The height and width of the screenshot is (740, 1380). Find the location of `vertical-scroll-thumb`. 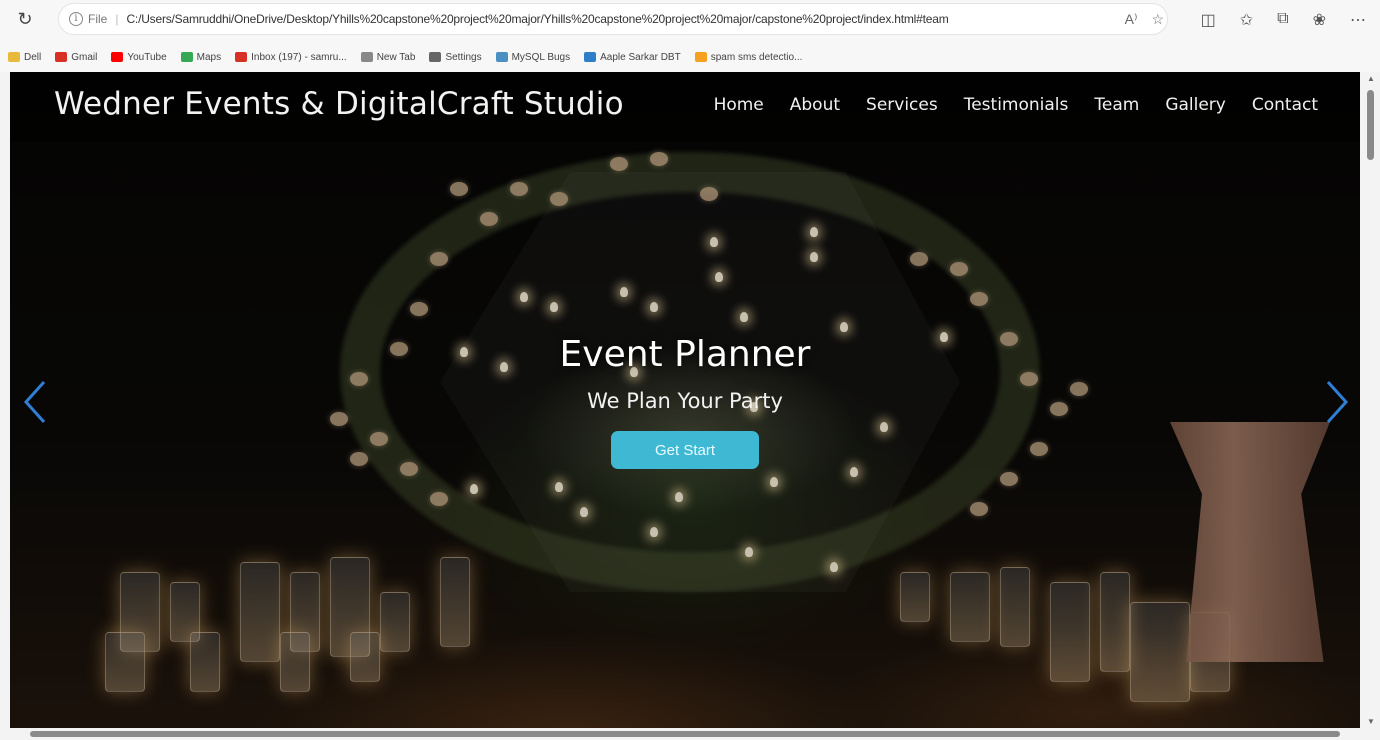

vertical-scroll-thumb is located at coordinates (1370, 125).